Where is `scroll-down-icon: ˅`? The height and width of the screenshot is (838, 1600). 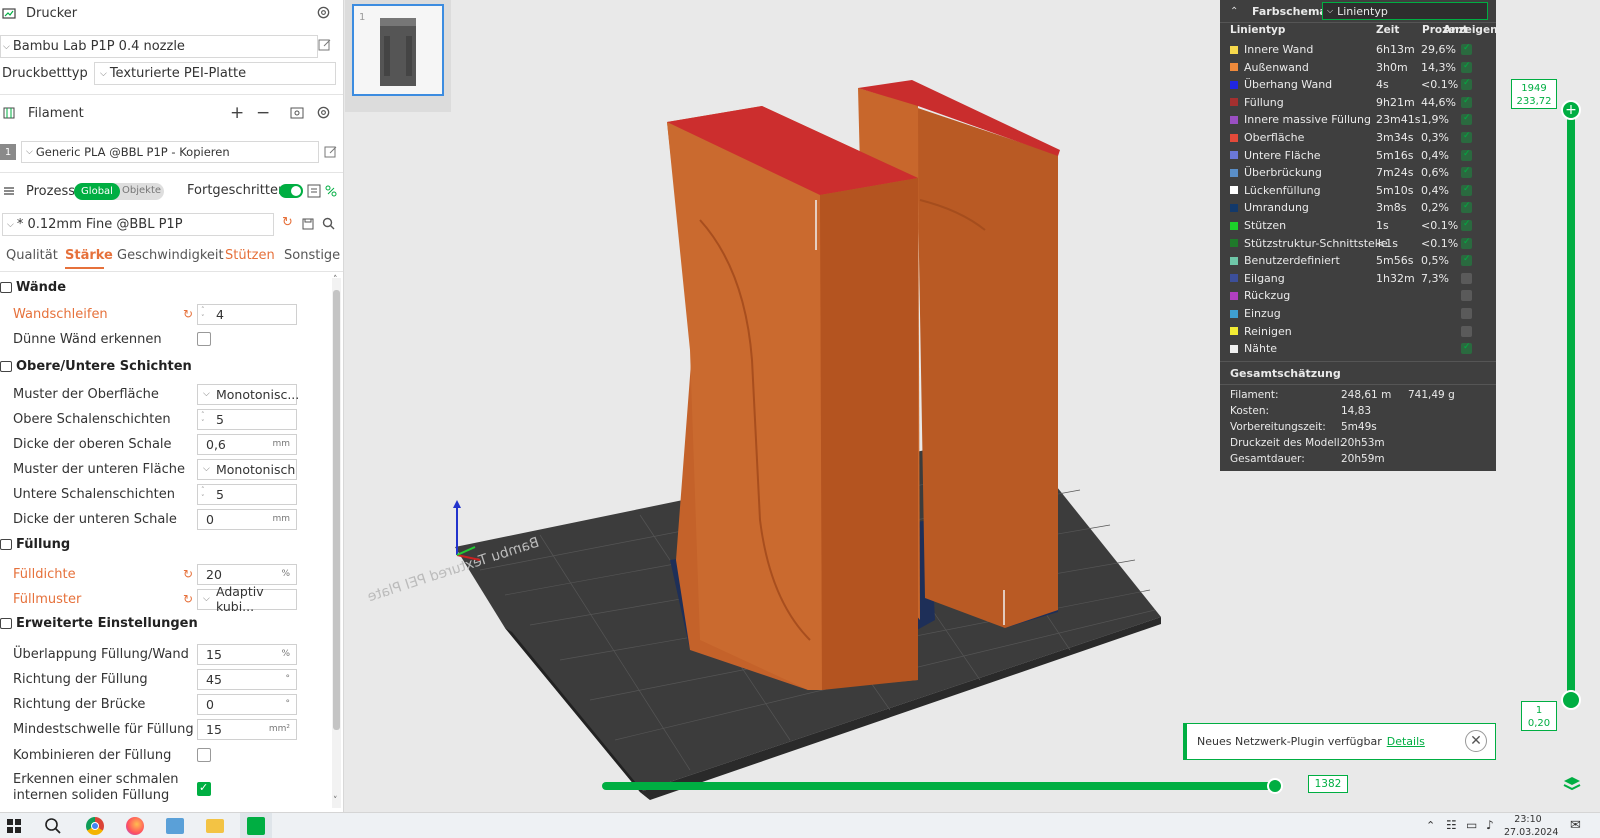
scroll-down-icon: ˅ is located at coordinates (335, 801).